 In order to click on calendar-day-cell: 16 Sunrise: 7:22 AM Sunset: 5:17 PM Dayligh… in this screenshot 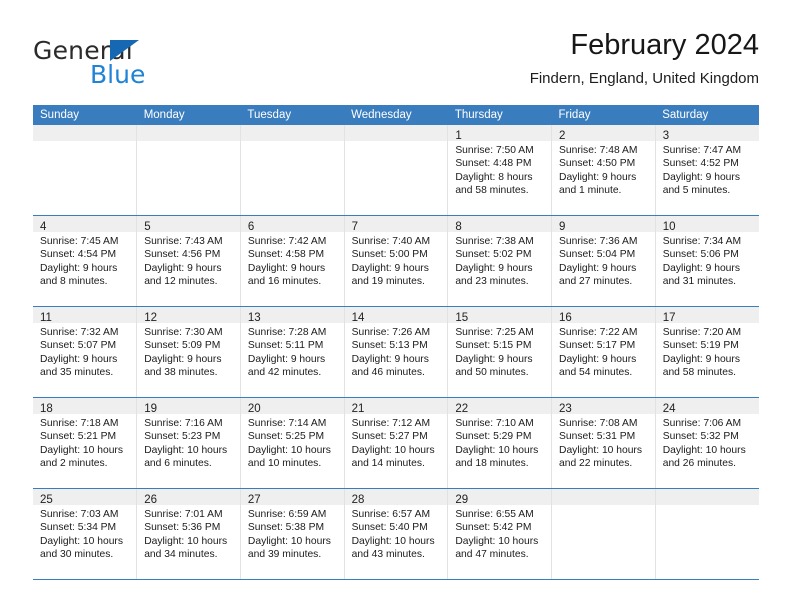, I will do `click(603, 352)`.